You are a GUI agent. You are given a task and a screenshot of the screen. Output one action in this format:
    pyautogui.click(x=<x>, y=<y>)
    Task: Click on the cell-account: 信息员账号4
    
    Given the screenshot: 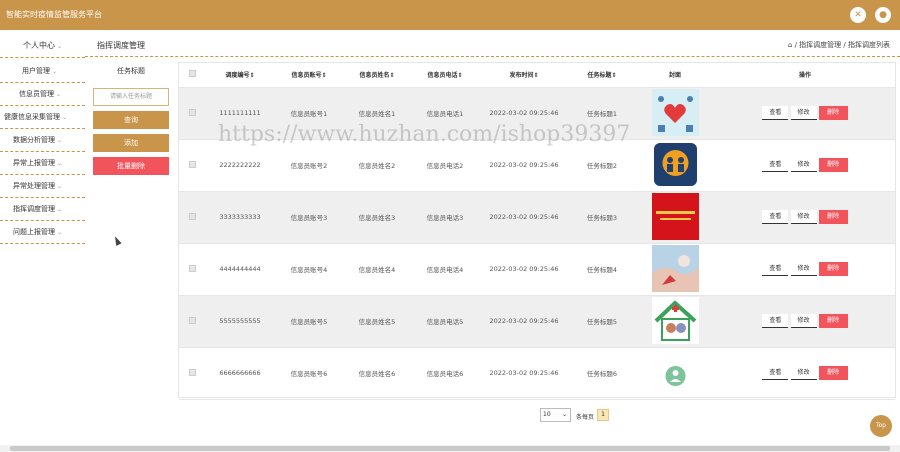 What is the action you would take?
    pyautogui.click(x=309, y=269)
    